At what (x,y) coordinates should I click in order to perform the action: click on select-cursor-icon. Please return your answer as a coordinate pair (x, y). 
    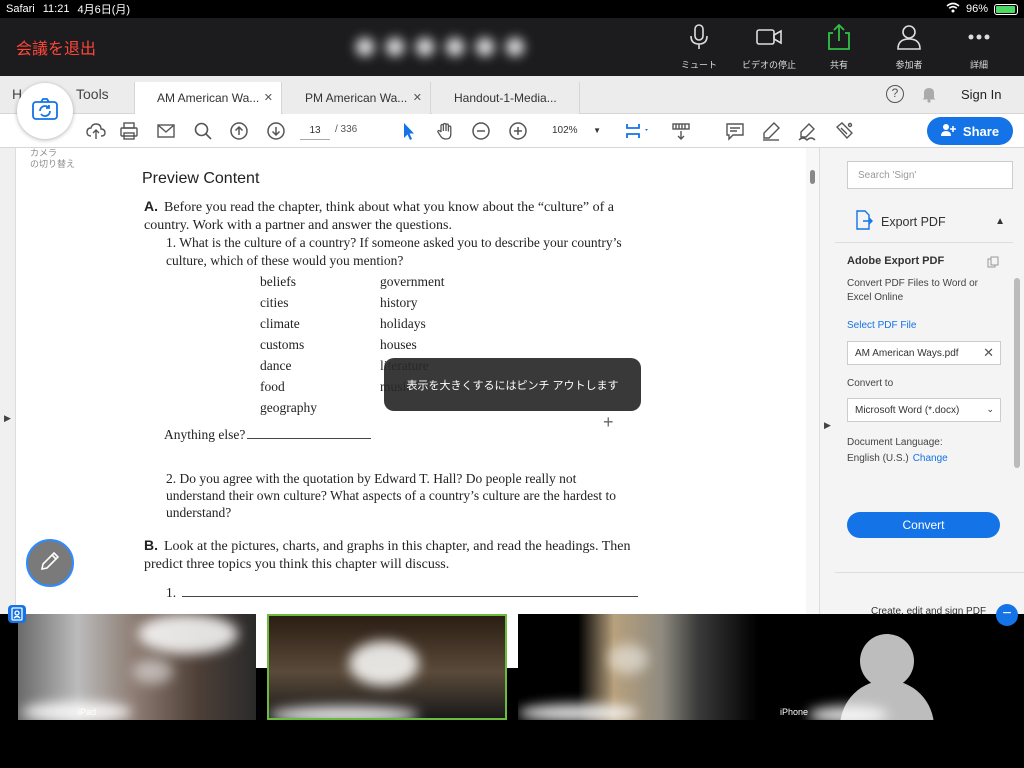
    Looking at the image, I should click on (408, 131).